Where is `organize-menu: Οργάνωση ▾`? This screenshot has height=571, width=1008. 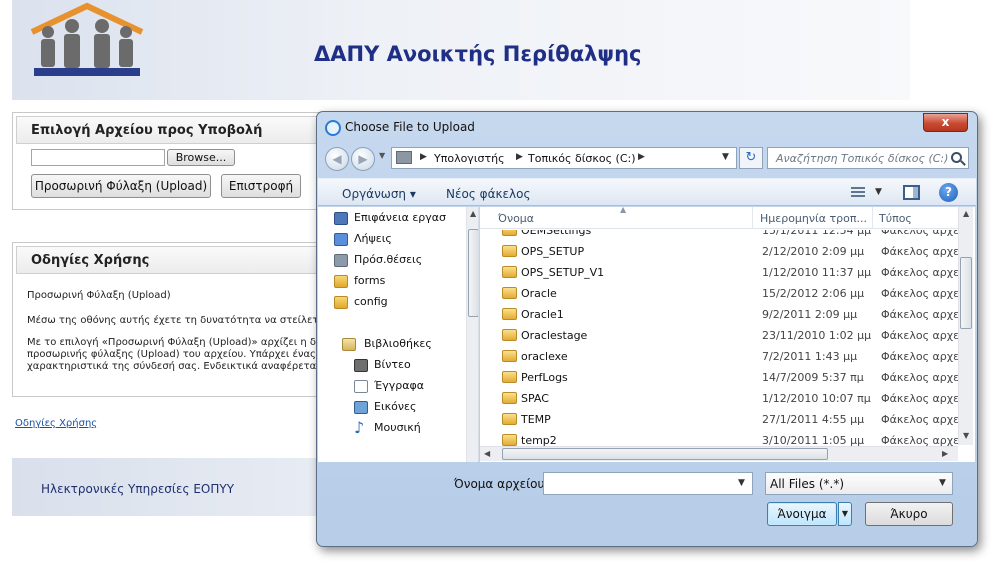 organize-menu: Οργάνωση ▾ is located at coordinates (379, 194).